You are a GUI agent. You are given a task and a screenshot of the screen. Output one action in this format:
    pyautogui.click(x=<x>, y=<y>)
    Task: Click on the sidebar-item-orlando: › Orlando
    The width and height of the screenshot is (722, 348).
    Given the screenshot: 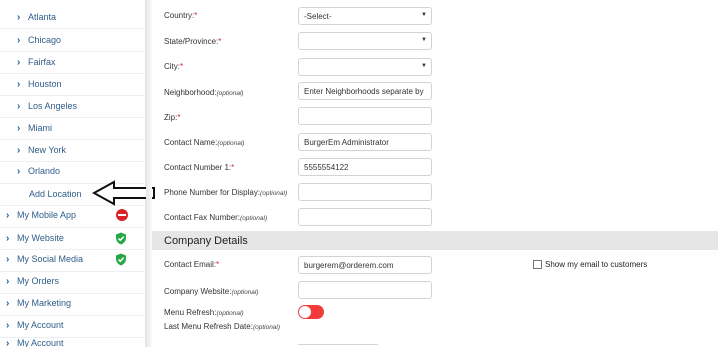 What is the action you would take?
    pyautogui.click(x=38, y=171)
    